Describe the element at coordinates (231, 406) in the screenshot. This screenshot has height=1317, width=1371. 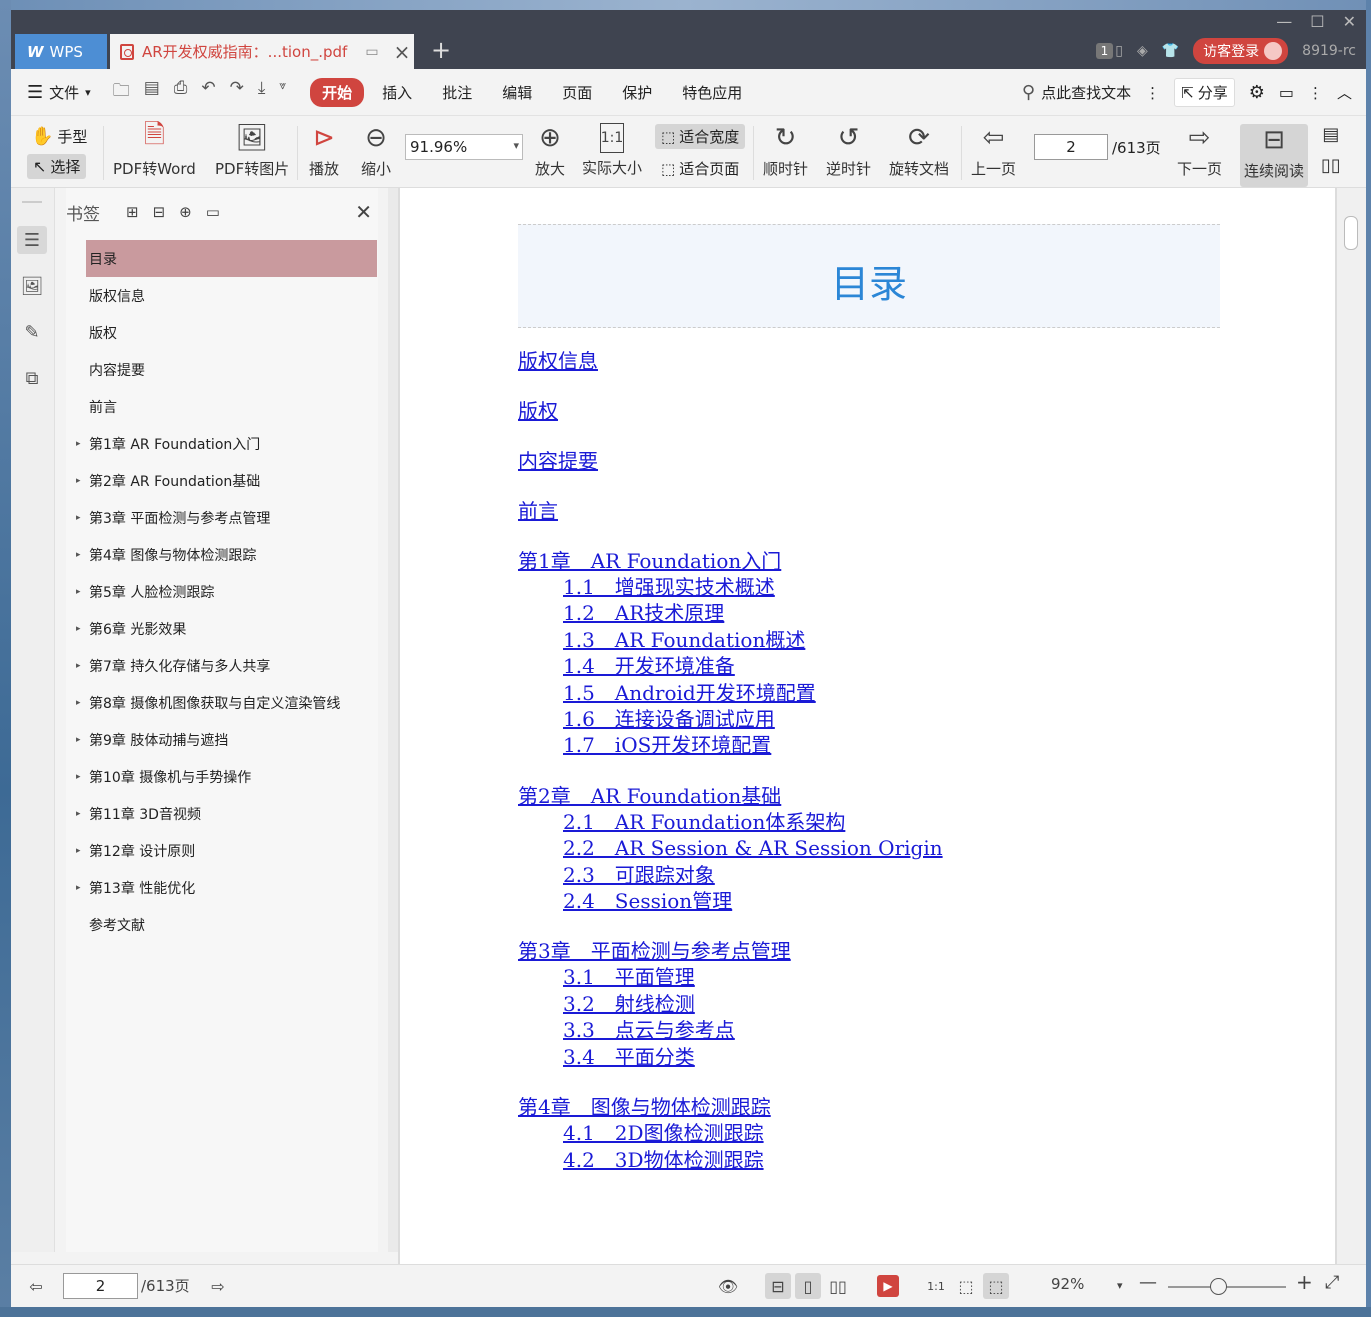
I see `bookmark-item: 前言` at that location.